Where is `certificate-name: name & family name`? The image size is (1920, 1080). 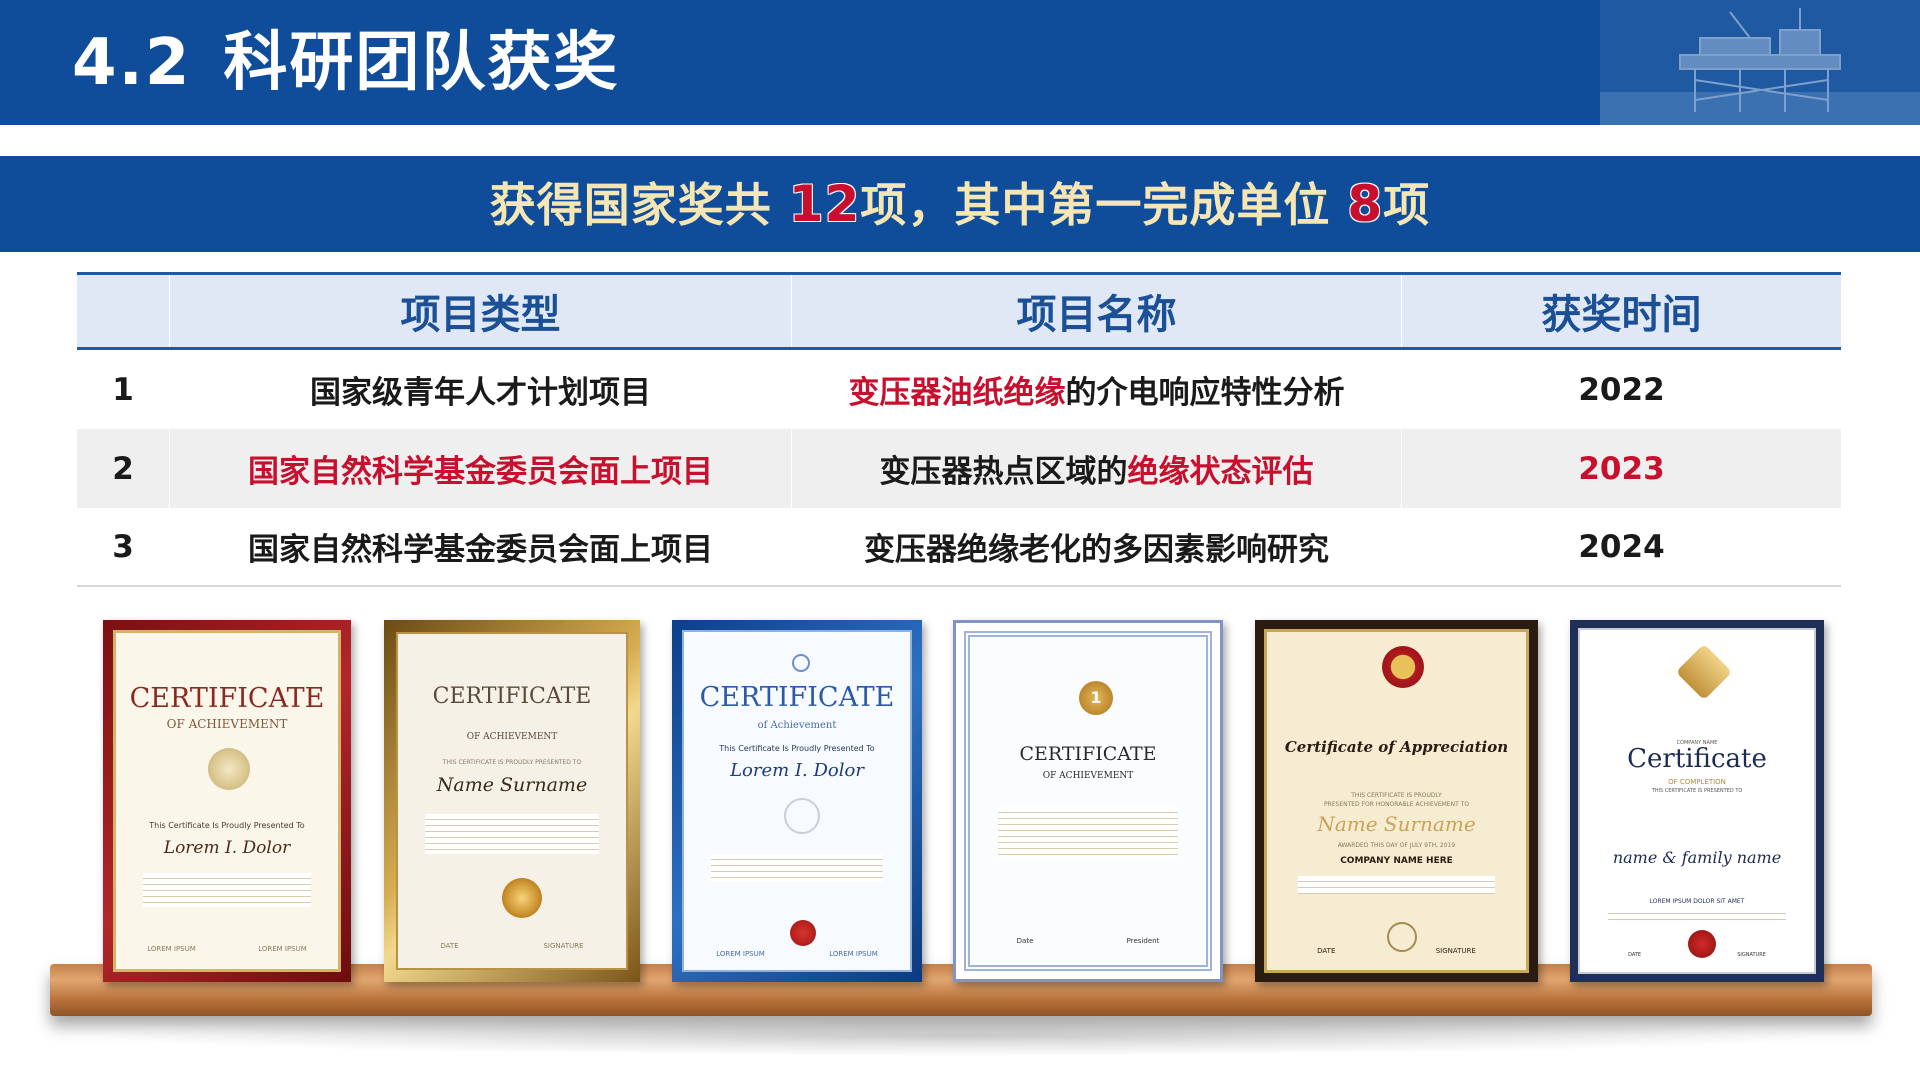
certificate-name: name & family name is located at coordinates (1697, 857).